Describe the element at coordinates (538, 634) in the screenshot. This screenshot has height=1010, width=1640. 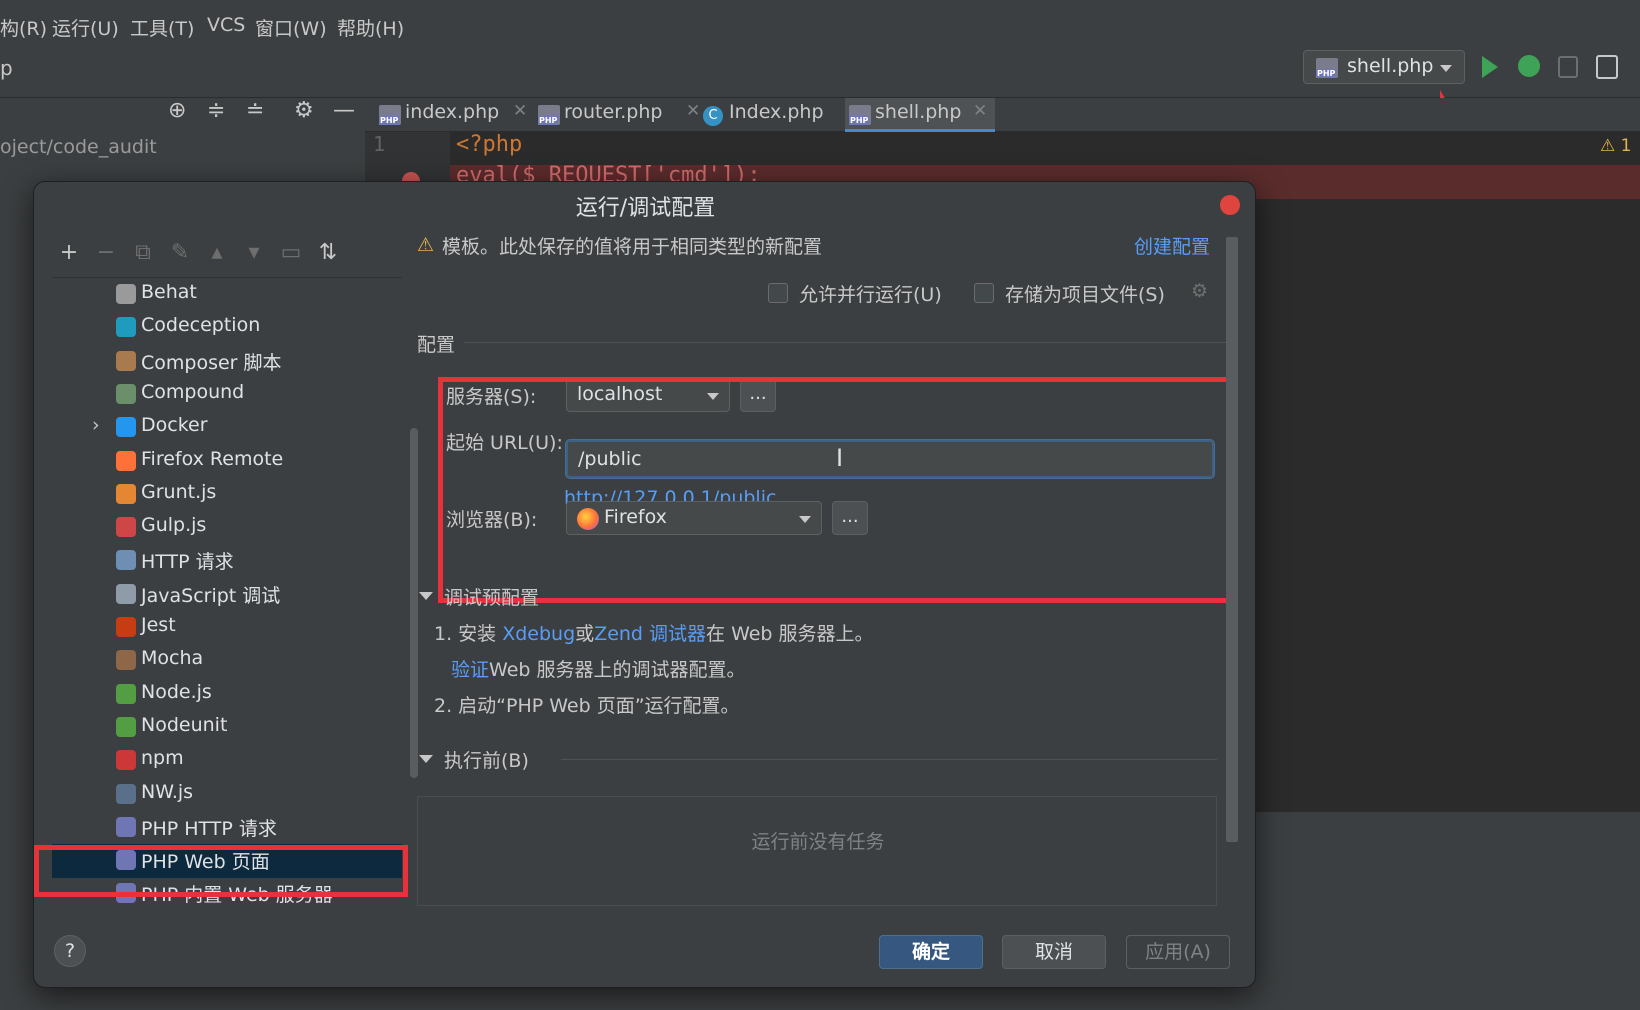
I see `xdebug-link: Xdebug` at that location.